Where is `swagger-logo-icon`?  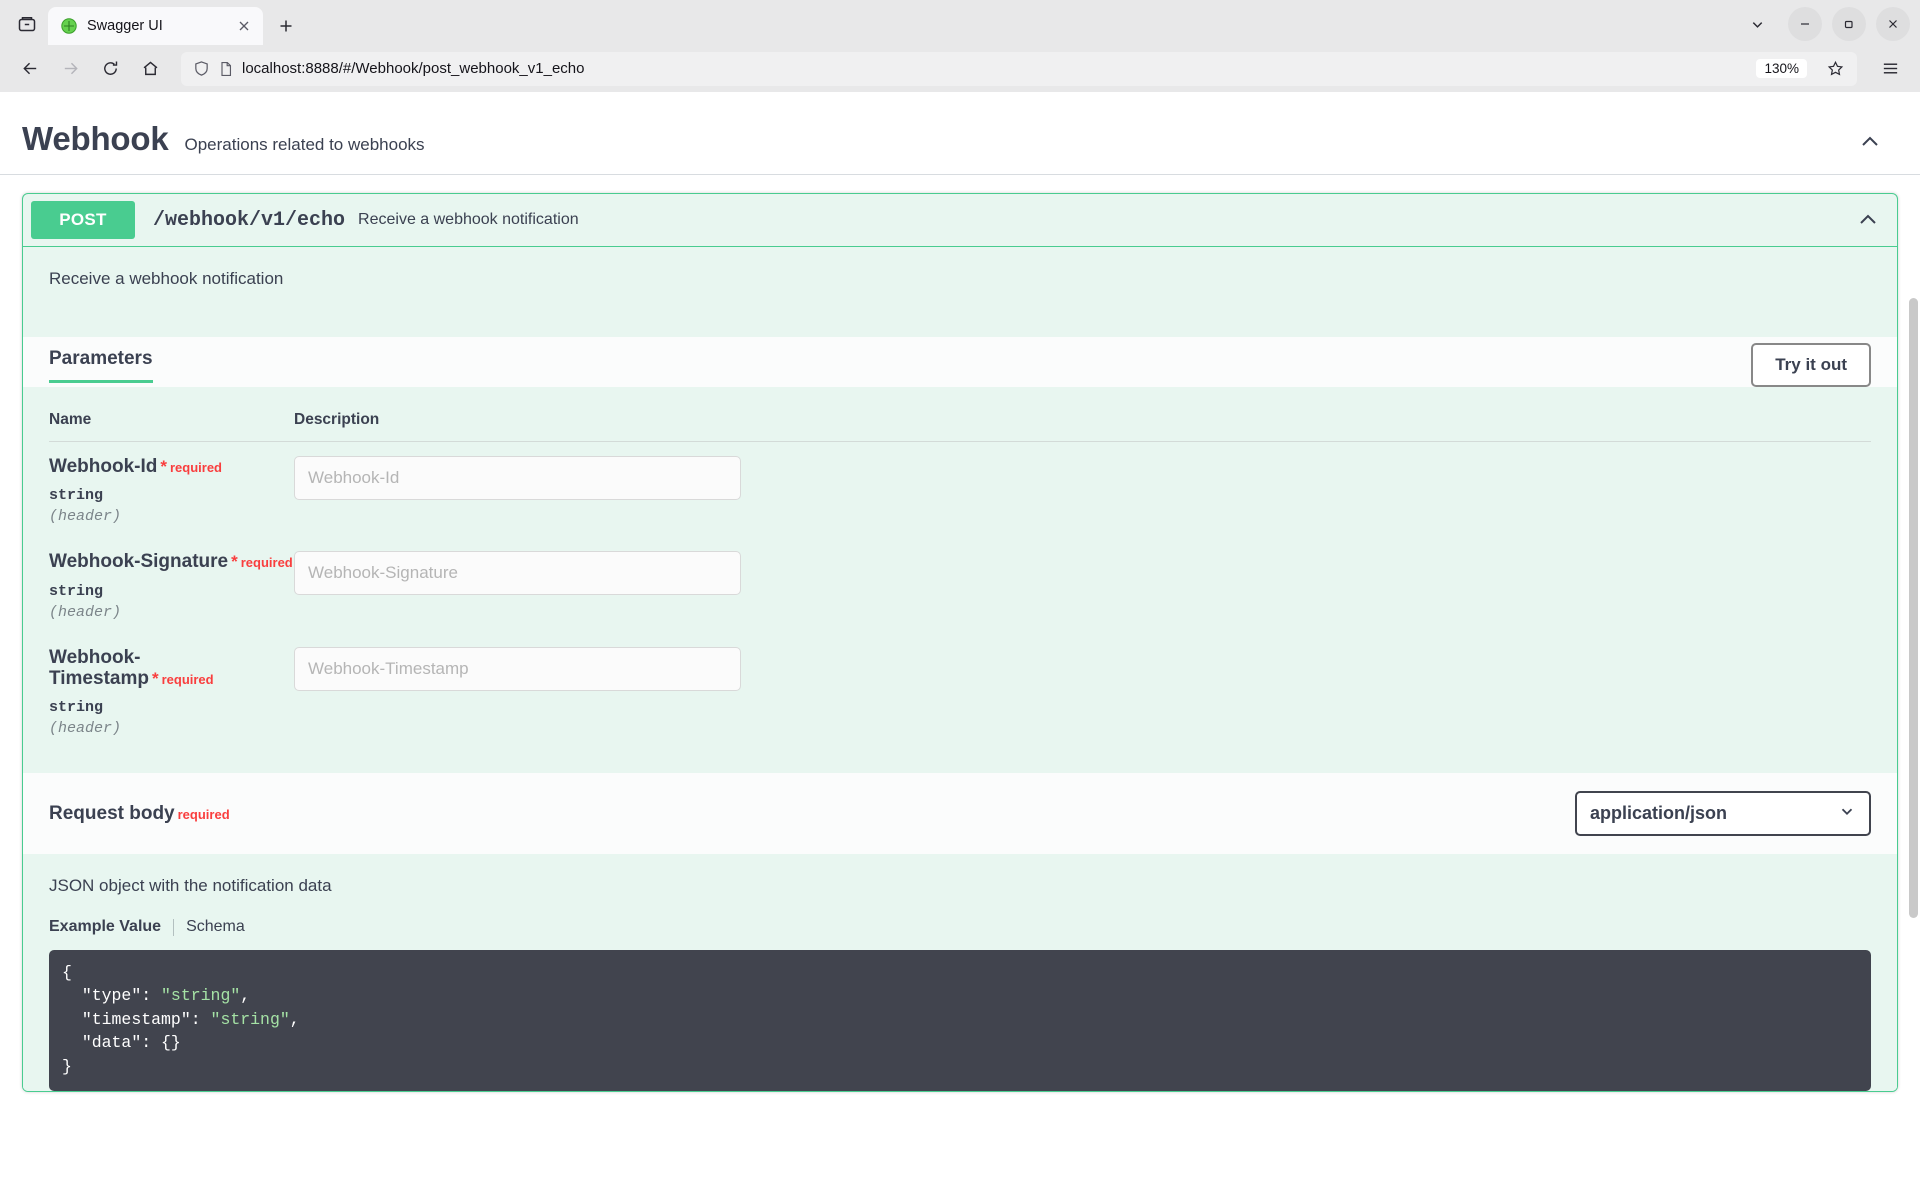
swagger-logo-icon is located at coordinates (69, 26).